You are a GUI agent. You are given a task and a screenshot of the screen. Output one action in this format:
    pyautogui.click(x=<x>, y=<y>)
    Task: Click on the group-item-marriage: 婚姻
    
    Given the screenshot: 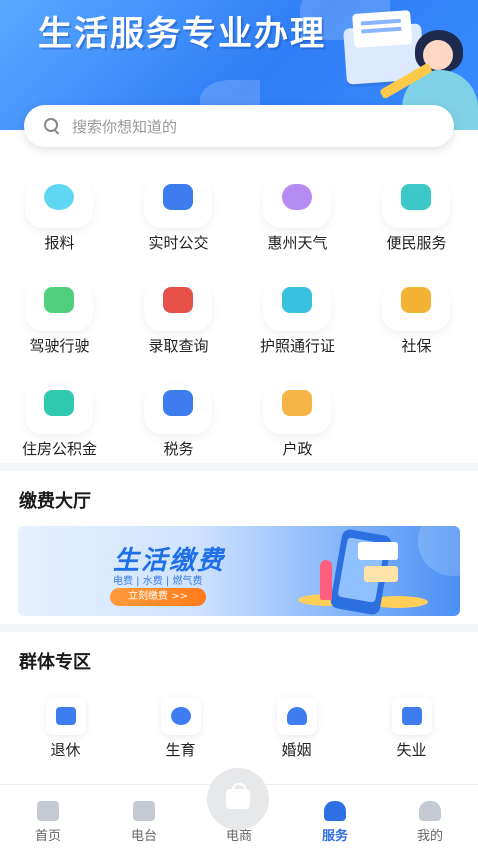 What is the action you would take?
    pyautogui.click(x=296, y=732)
    